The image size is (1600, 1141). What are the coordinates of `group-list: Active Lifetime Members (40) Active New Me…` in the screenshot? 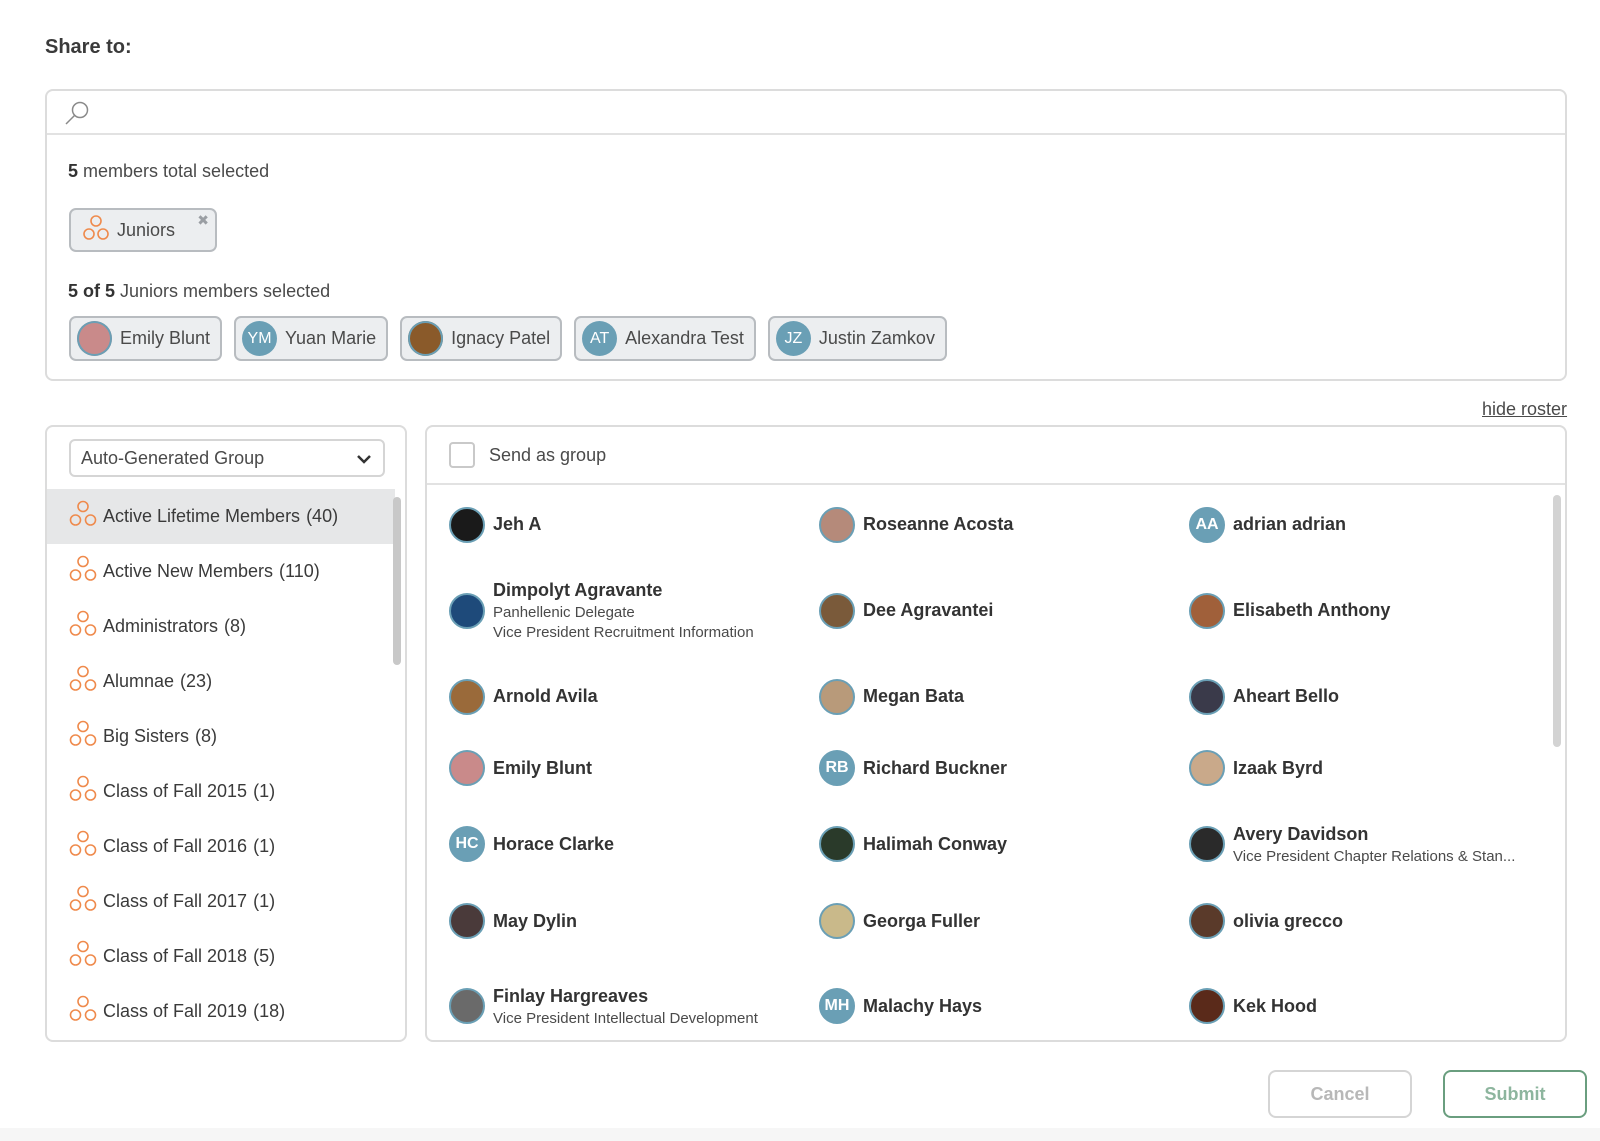 It's located at (221, 764).